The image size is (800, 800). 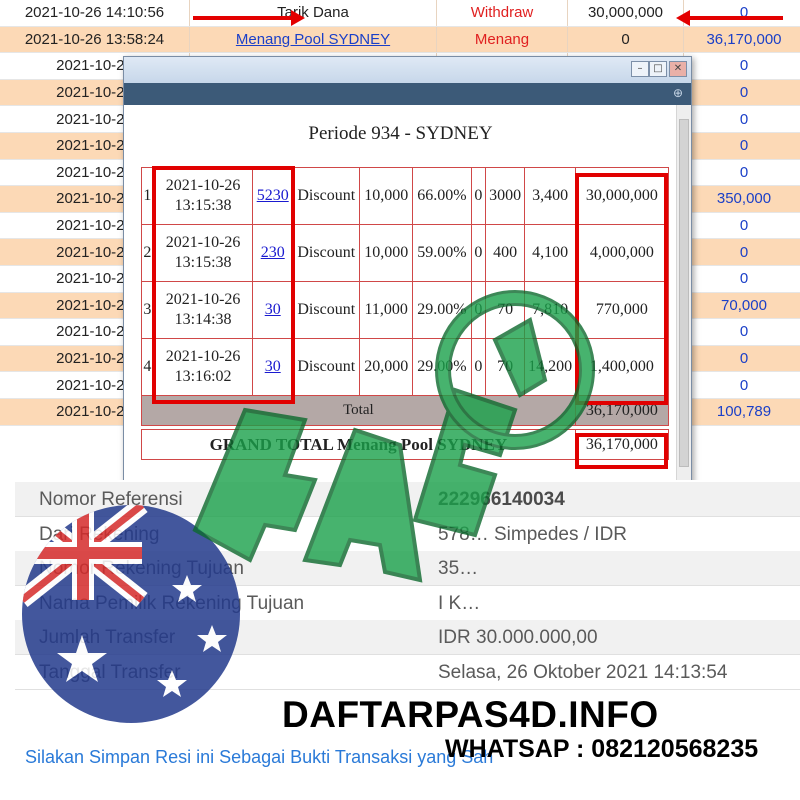 I want to click on whatsapp-contact: WHATSAP : 082120568235, so click(x=602, y=749).